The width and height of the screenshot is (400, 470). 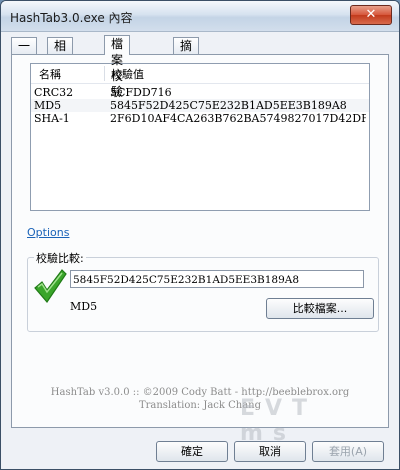 I want to click on hash-list-header: 名稱 校驗值, so click(x=200, y=74).